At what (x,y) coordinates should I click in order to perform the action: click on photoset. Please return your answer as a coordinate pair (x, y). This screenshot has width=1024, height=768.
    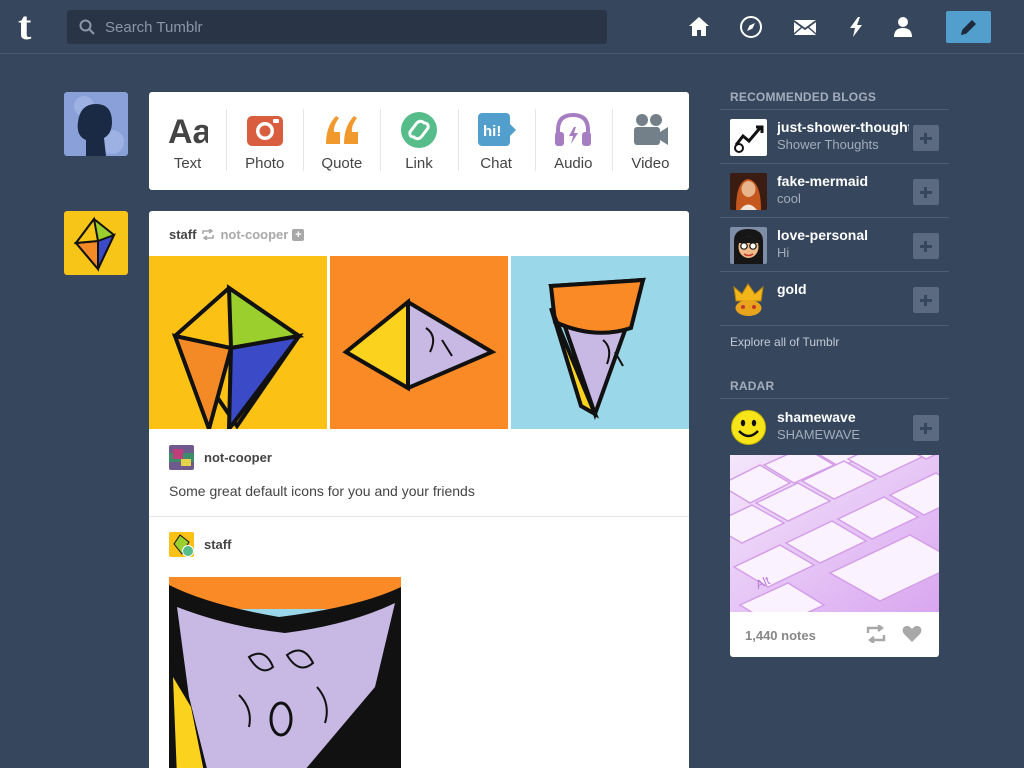
    Looking at the image, I should click on (419, 342).